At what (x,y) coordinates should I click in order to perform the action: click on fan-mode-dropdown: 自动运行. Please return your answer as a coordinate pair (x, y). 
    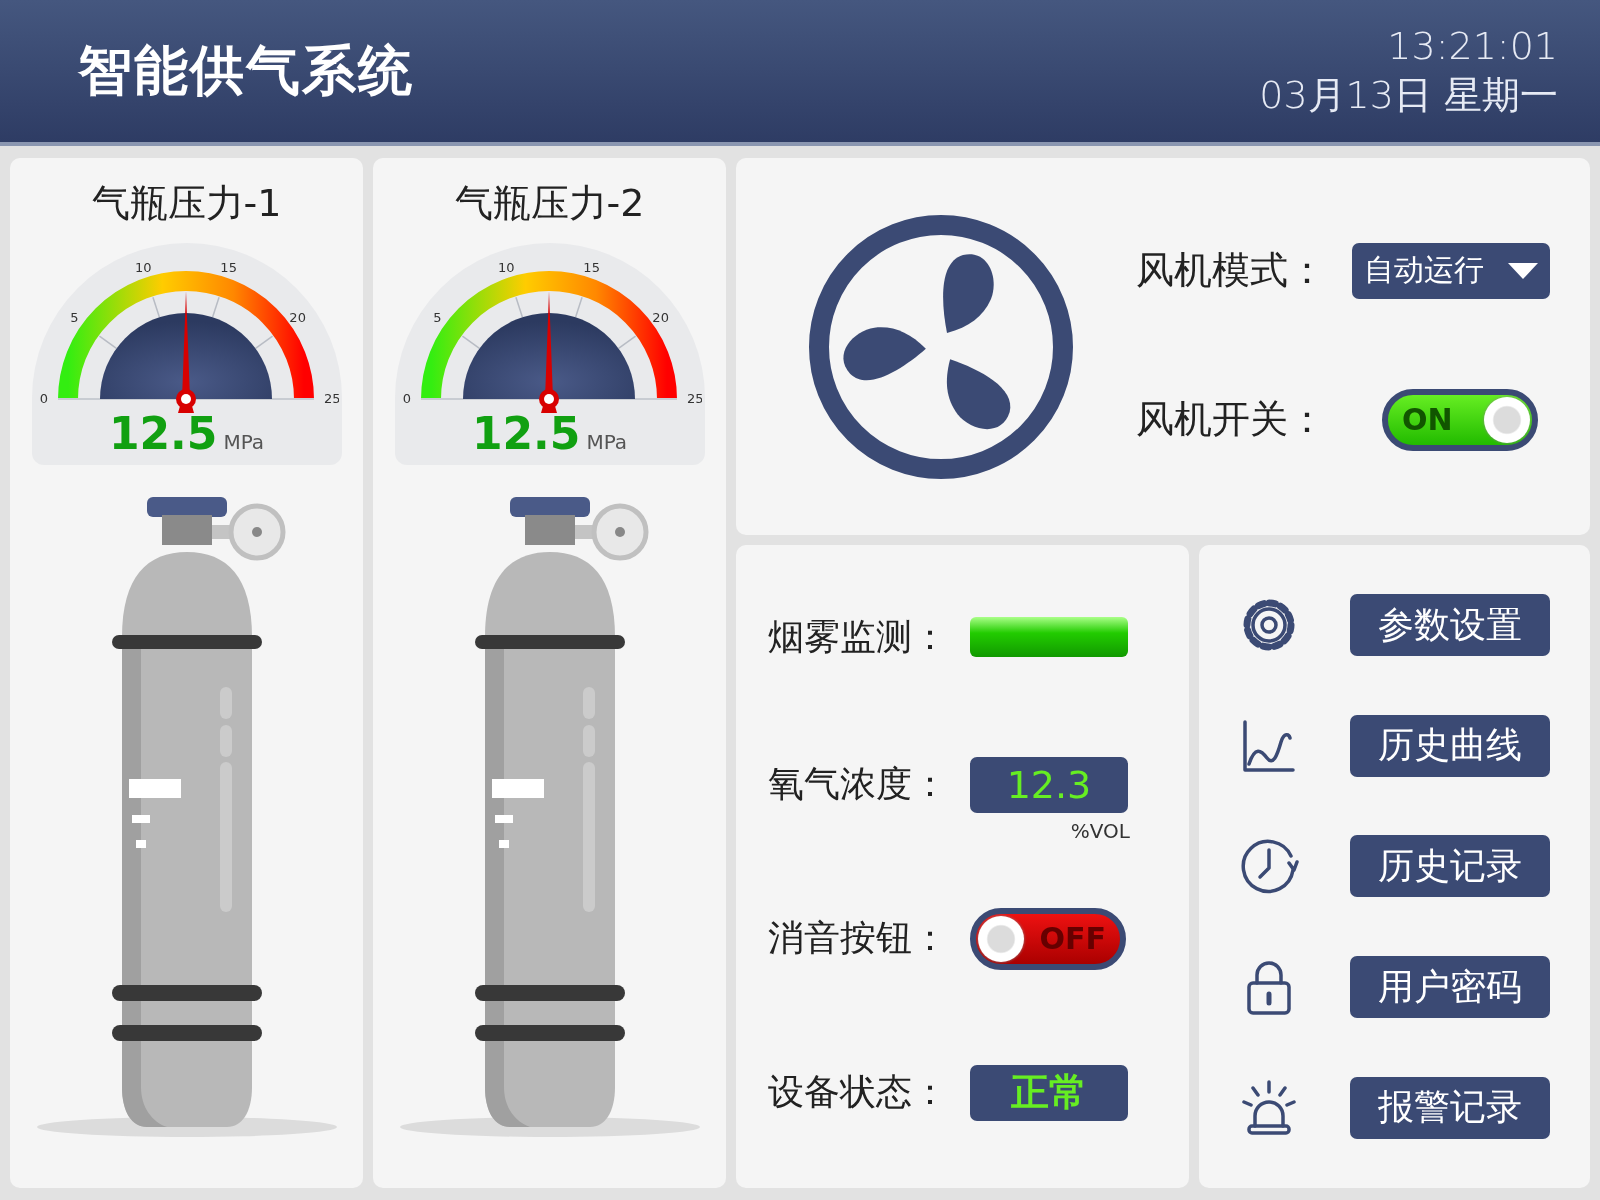
    Looking at the image, I should click on (1451, 270).